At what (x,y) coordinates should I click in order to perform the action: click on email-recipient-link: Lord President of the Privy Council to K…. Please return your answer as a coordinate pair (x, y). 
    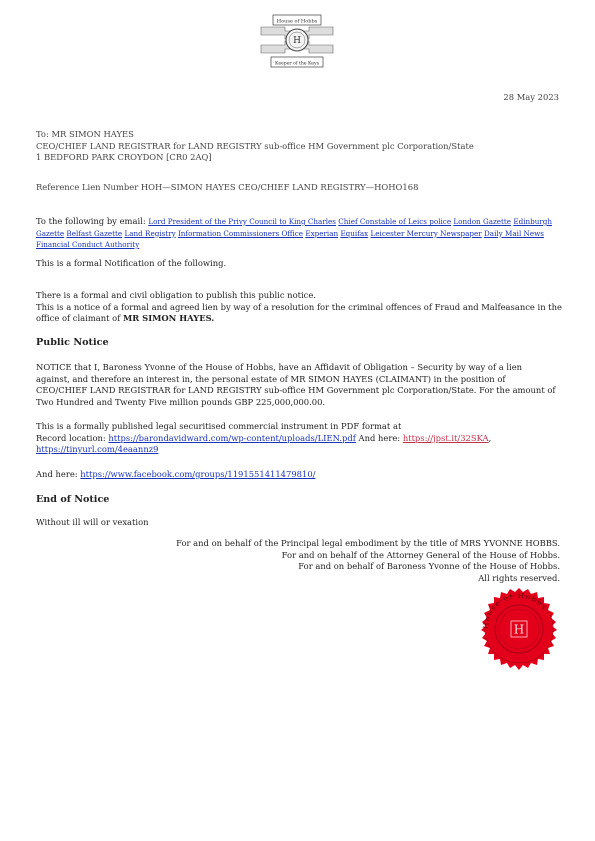
    Looking at the image, I should click on (242, 221).